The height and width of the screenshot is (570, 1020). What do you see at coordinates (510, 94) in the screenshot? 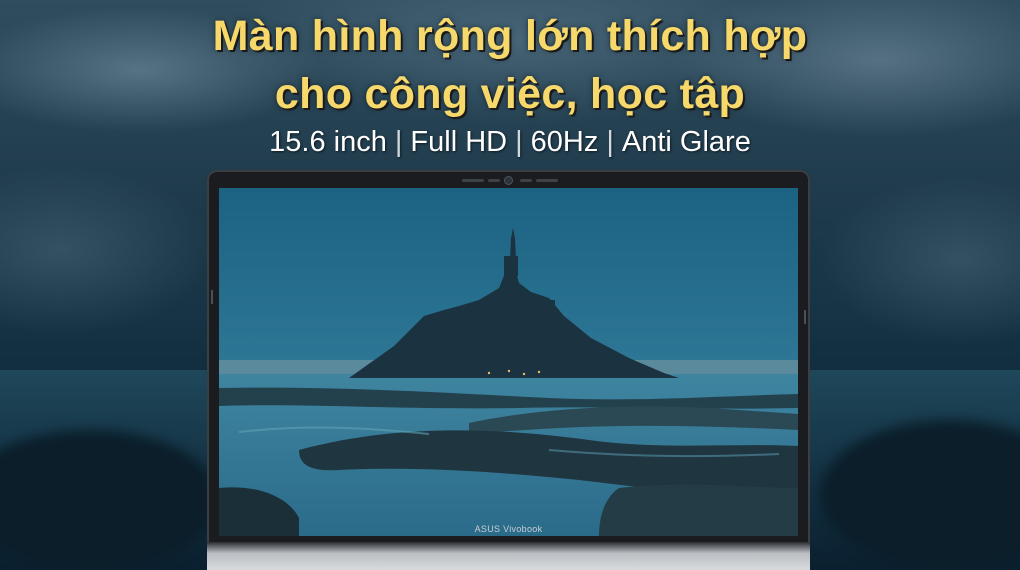
I see `headline-line-2: cho công việc, học tập` at bounding box center [510, 94].